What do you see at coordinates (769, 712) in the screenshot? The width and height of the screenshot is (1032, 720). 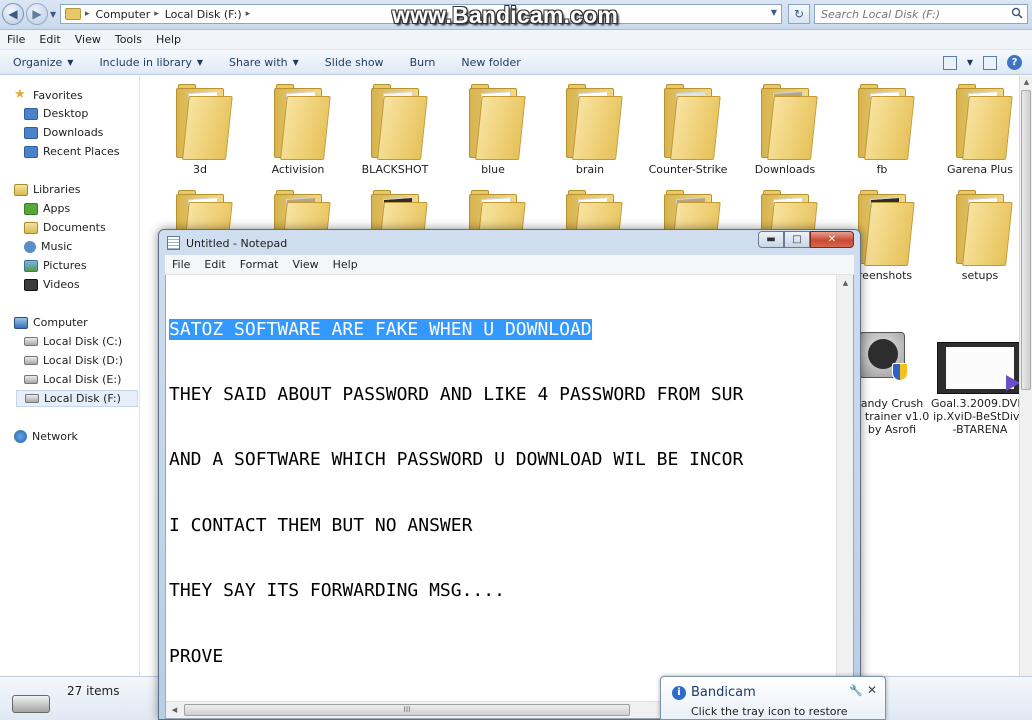 I see `notification-body: Click the tray icon to restore Bandicam.` at bounding box center [769, 712].